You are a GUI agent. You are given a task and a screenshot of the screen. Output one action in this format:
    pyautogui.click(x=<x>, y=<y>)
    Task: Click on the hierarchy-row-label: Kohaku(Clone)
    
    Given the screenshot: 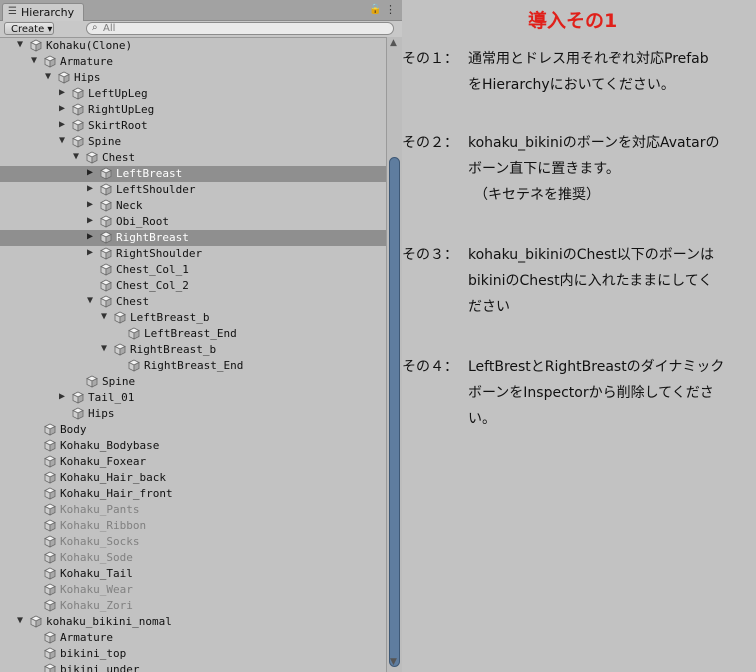 What is the action you would take?
    pyautogui.click(x=89, y=45)
    